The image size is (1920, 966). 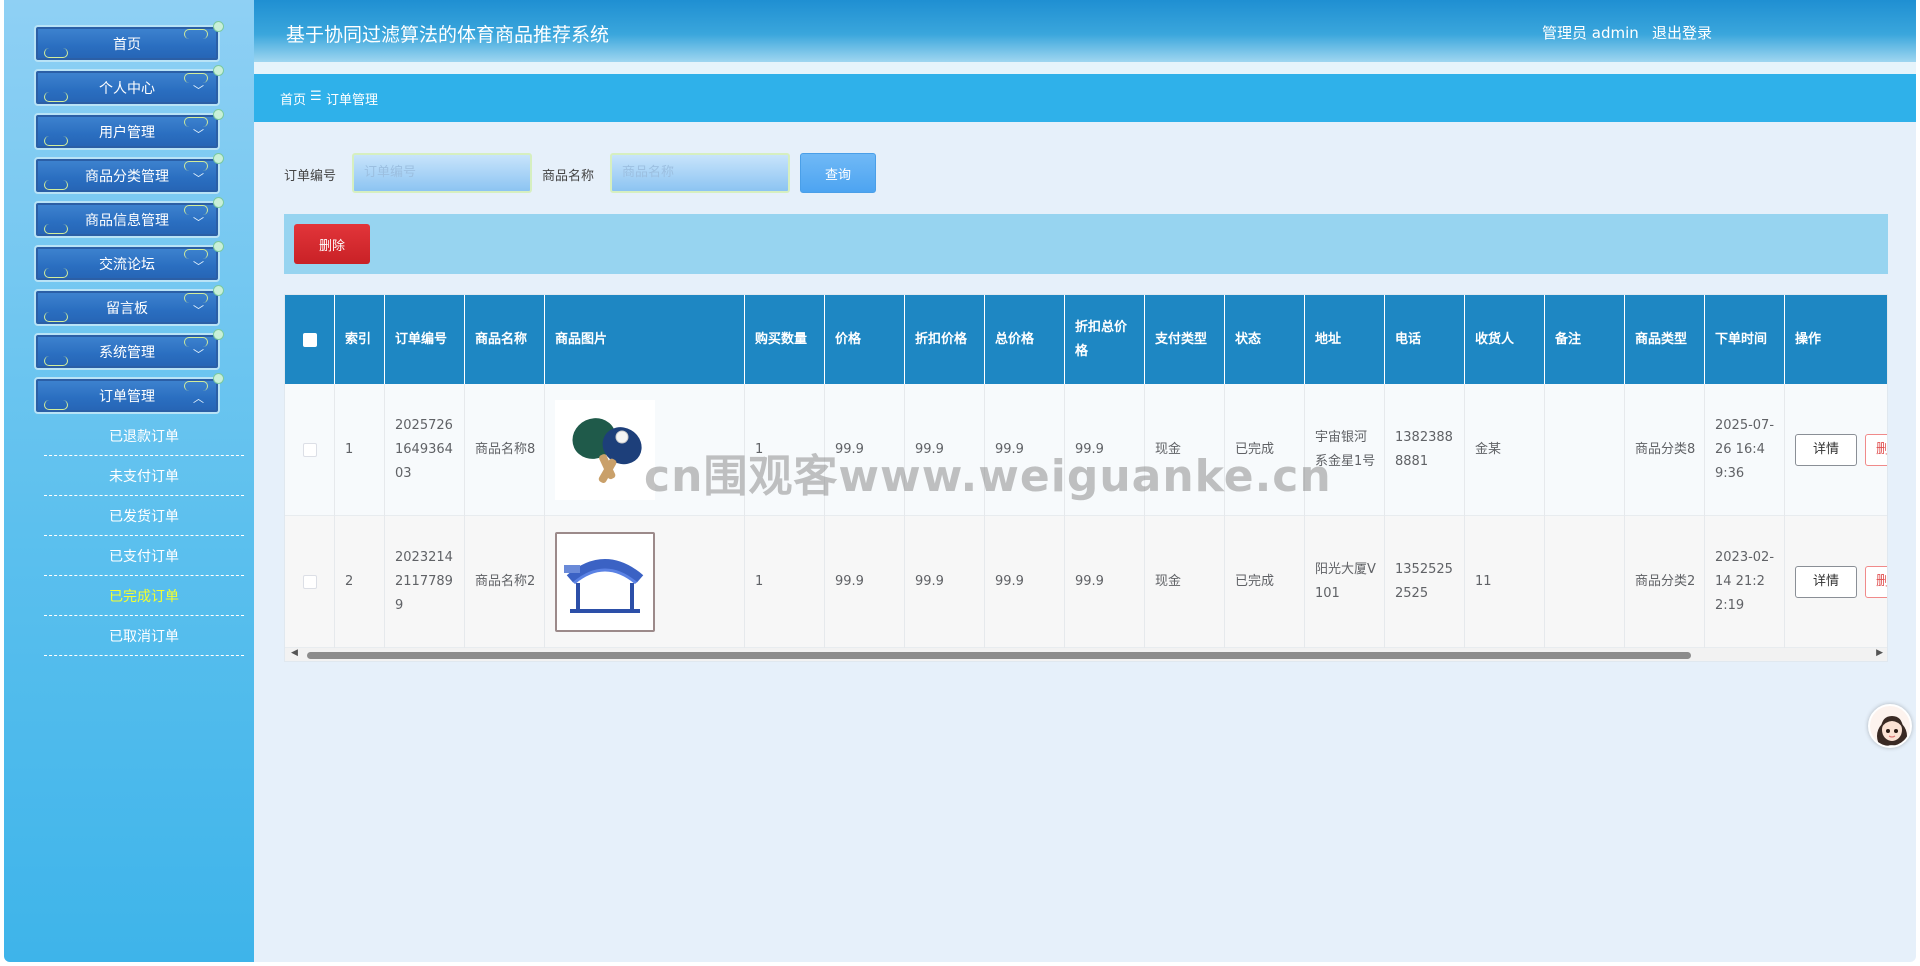 What do you see at coordinates (425, 339) in the screenshot?
I see `column-header: 订单编号` at bounding box center [425, 339].